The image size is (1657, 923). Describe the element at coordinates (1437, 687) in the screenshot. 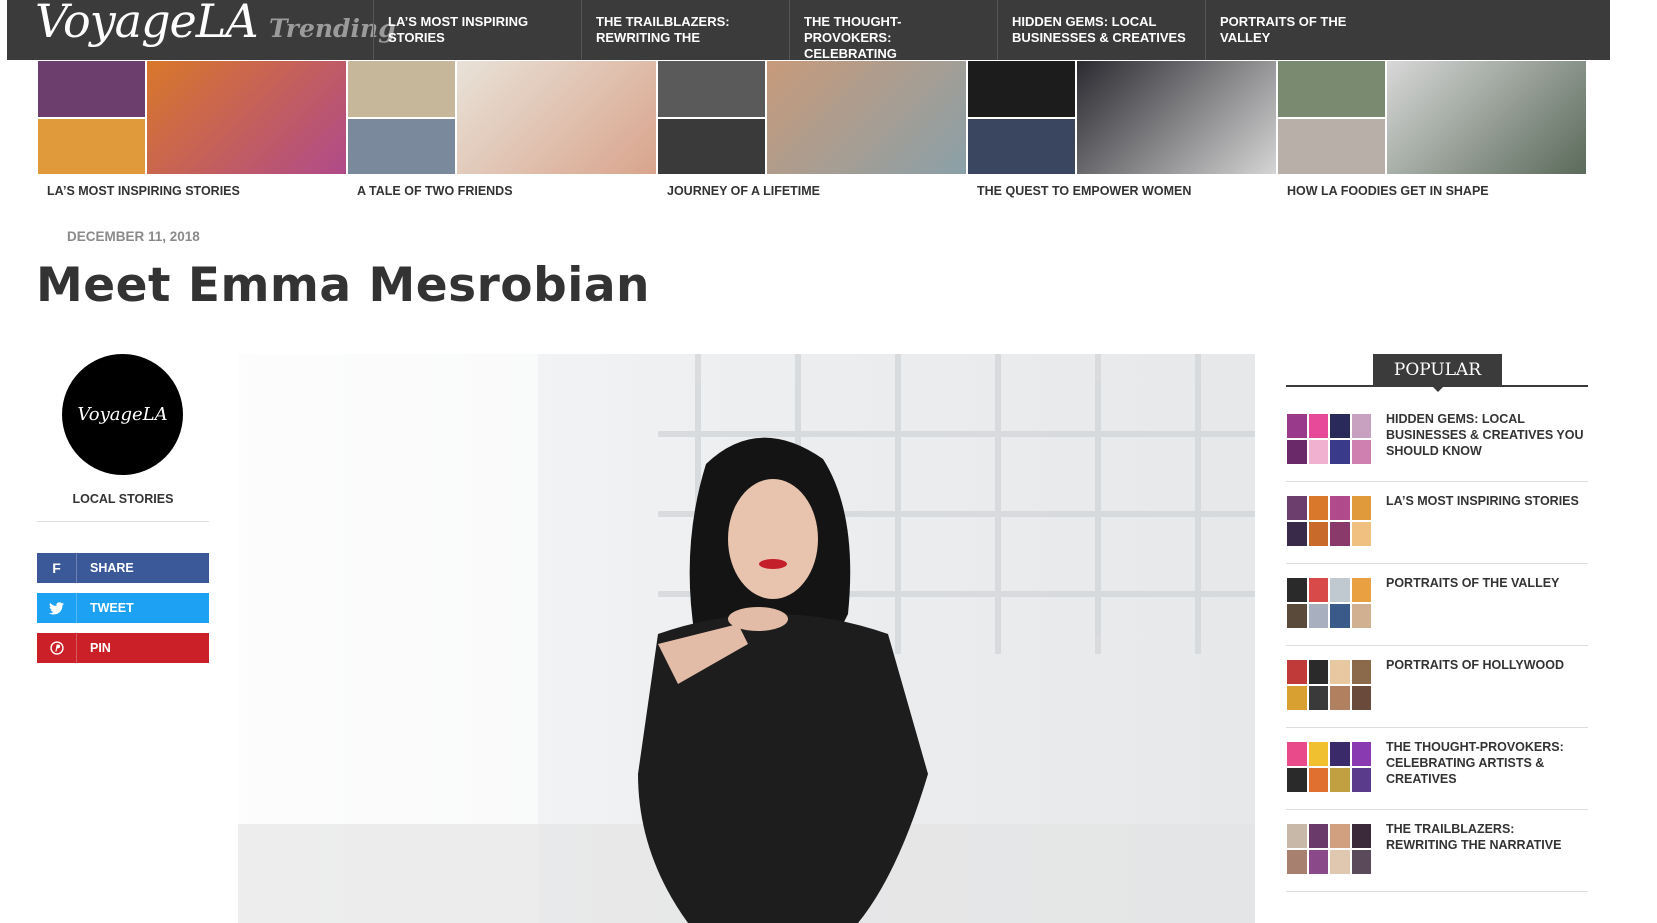

I see `popular-item: PORTRAITS OF HOLLYWOOD` at that location.